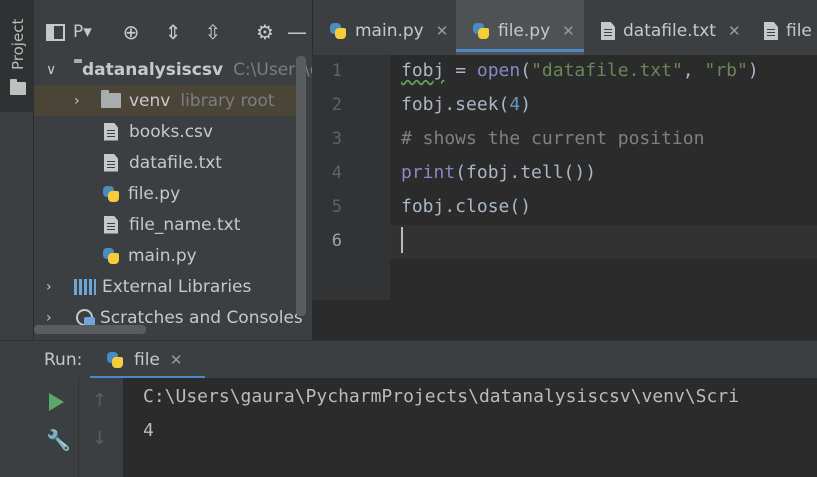 This screenshot has height=477, width=817. I want to click on line-number: 2, so click(336, 105).